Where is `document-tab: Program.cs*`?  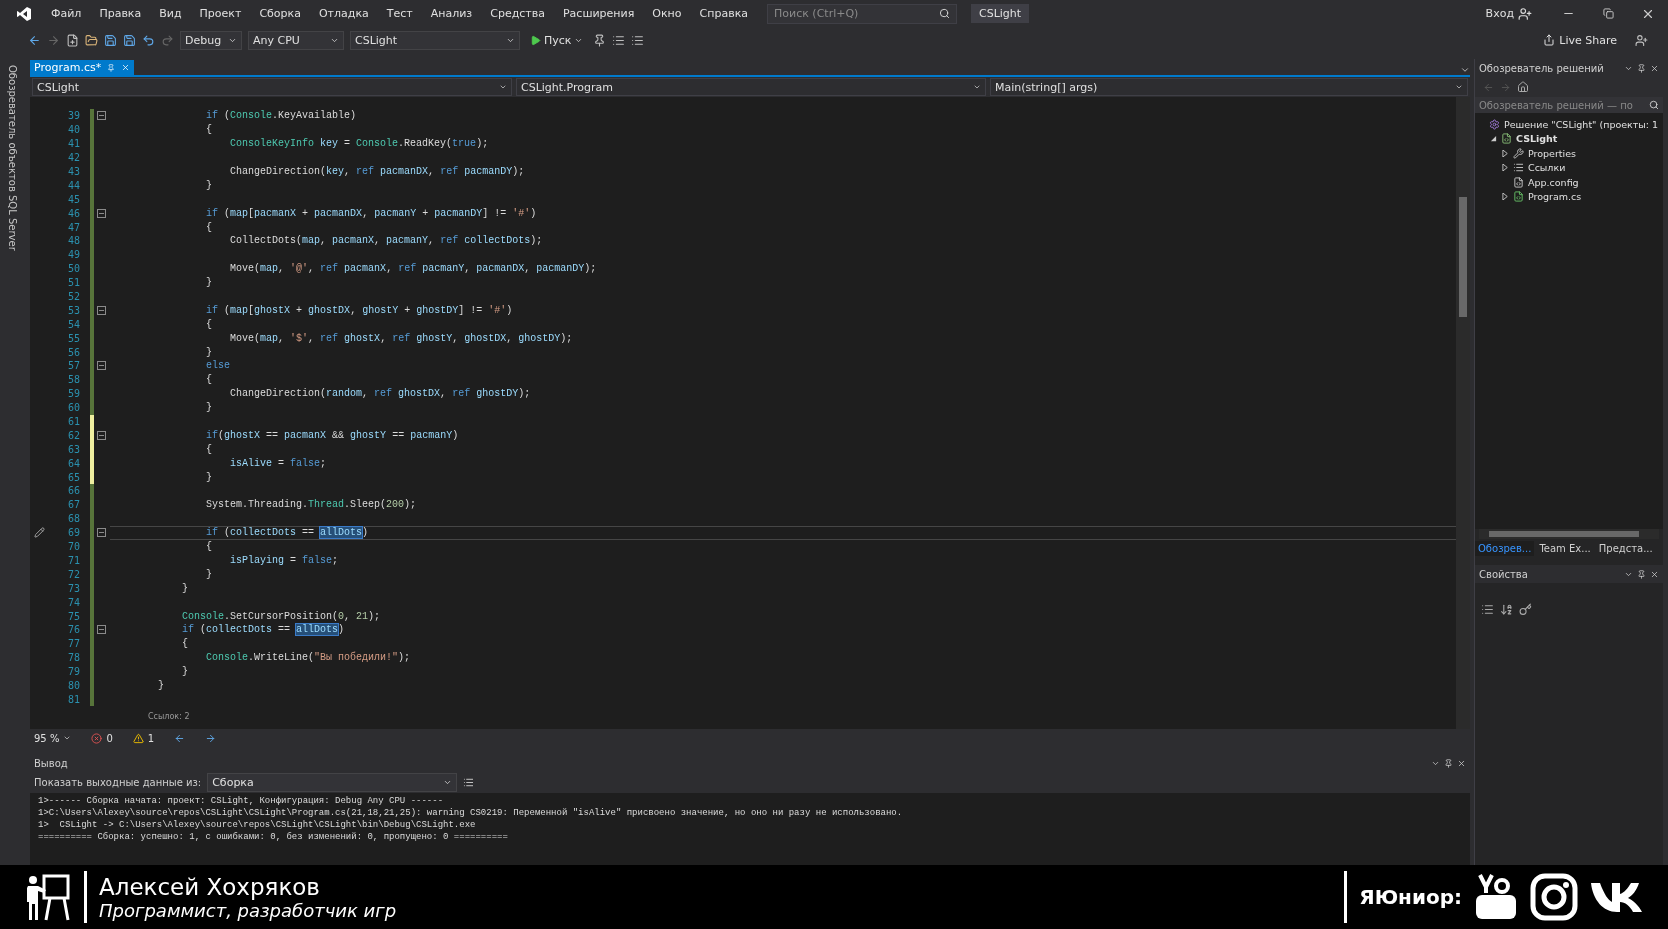
document-tab: Program.cs* is located at coordinates (82, 67).